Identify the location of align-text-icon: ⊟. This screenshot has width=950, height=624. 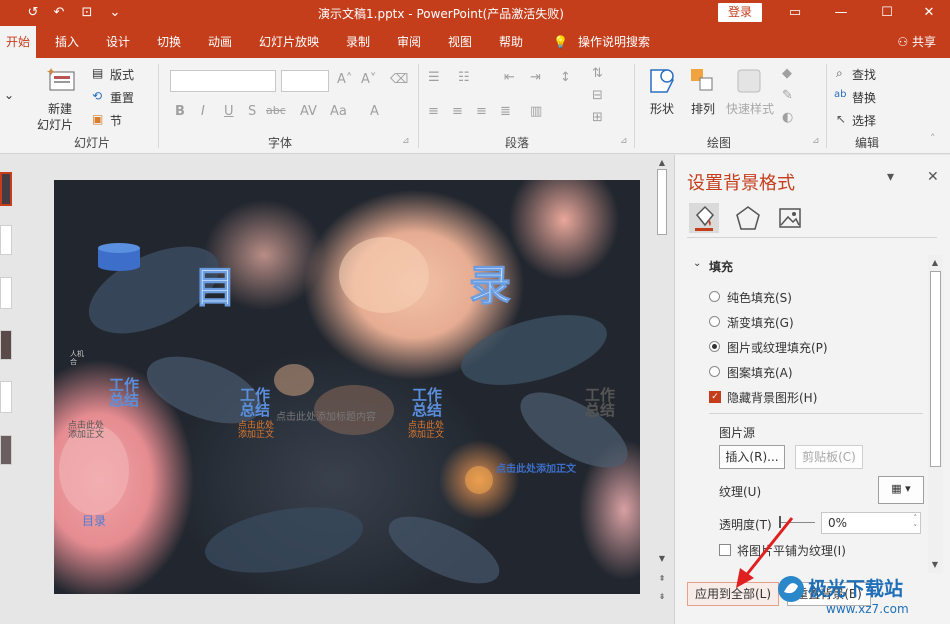
(597, 95).